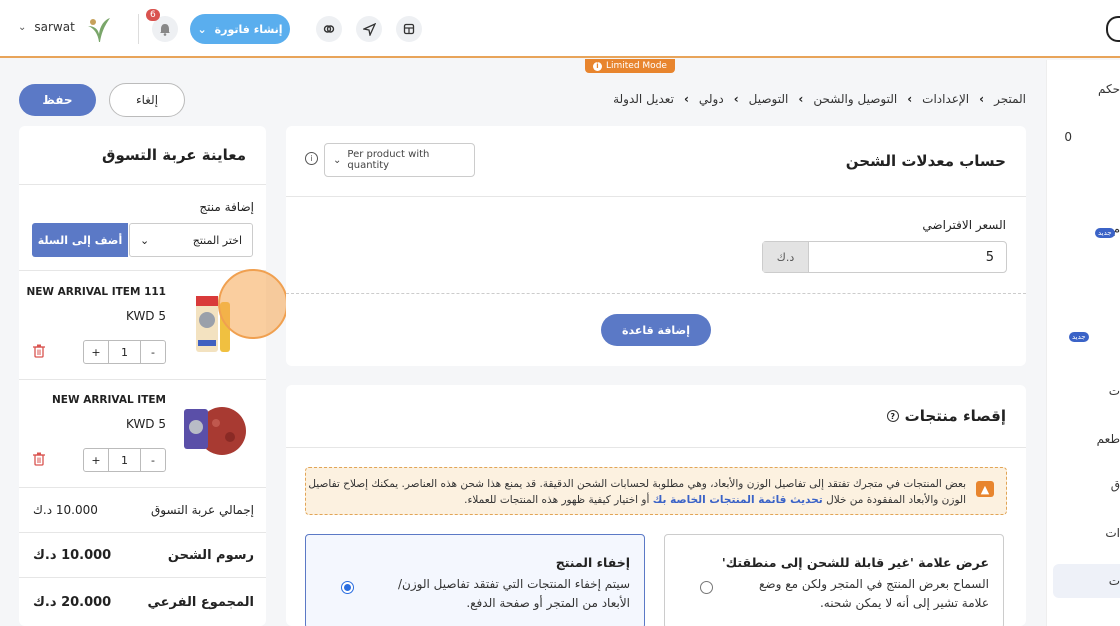  I want to click on subtotal-value: 20.000 د.ك, so click(72, 602).